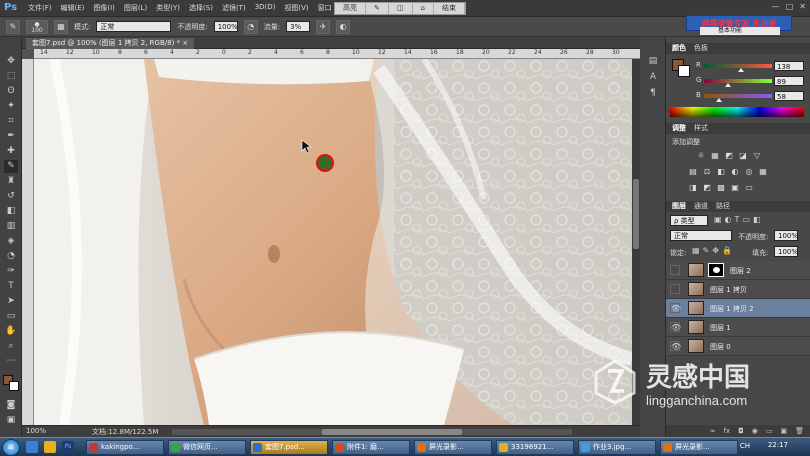 This screenshot has height=456, width=810. I want to click on brightness-contrast-icon: ☼, so click(701, 156).